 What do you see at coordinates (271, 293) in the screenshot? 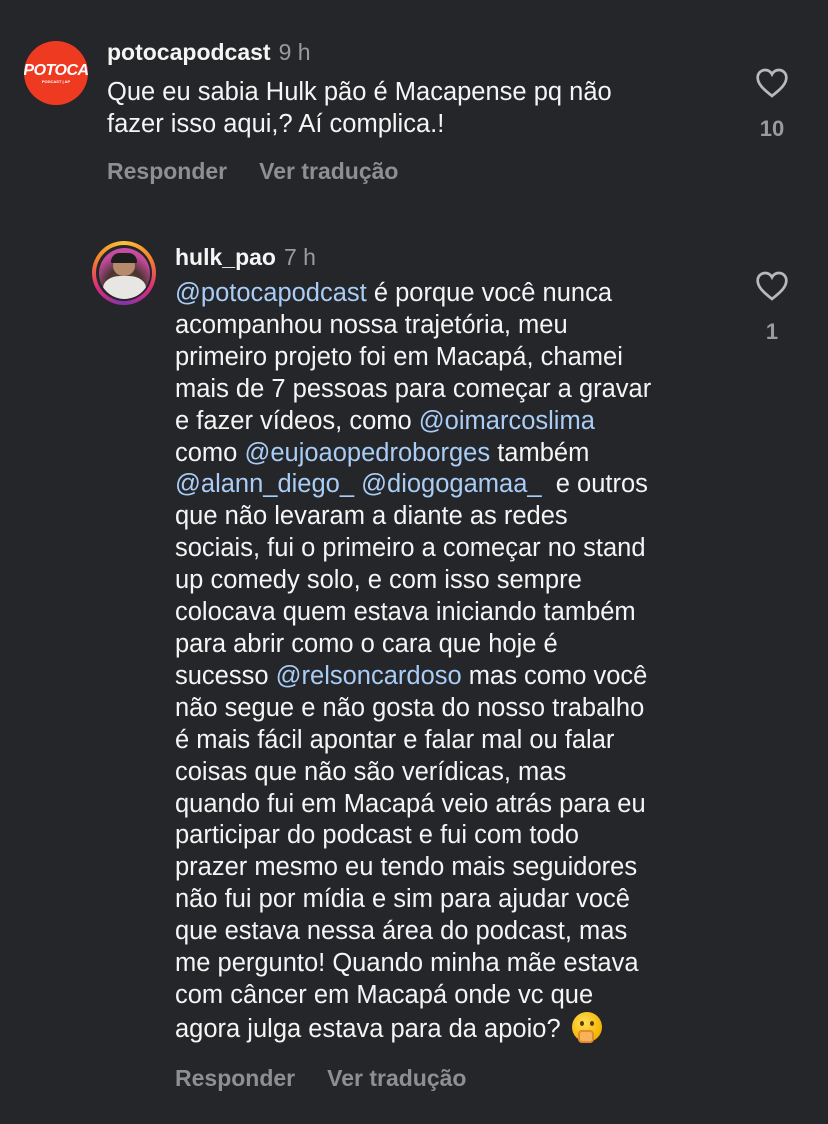
I see `mention-link: @potocapodcast` at bounding box center [271, 293].